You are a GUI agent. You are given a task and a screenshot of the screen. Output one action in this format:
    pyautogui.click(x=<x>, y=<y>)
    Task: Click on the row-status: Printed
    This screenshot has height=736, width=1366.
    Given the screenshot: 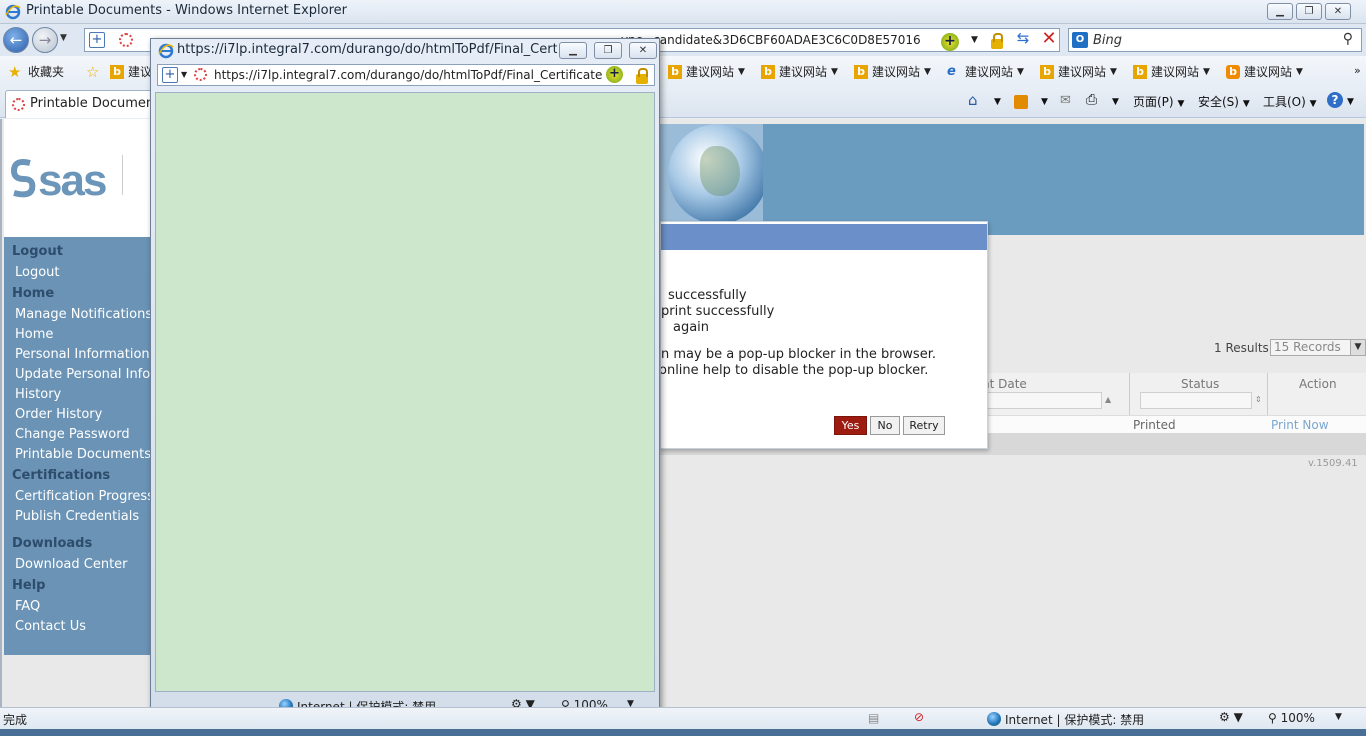 What is the action you would take?
    pyautogui.click(x=1154, y=425)
    